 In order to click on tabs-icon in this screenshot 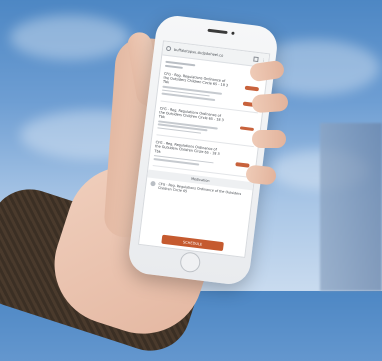, I will do `click(256, 59)`.